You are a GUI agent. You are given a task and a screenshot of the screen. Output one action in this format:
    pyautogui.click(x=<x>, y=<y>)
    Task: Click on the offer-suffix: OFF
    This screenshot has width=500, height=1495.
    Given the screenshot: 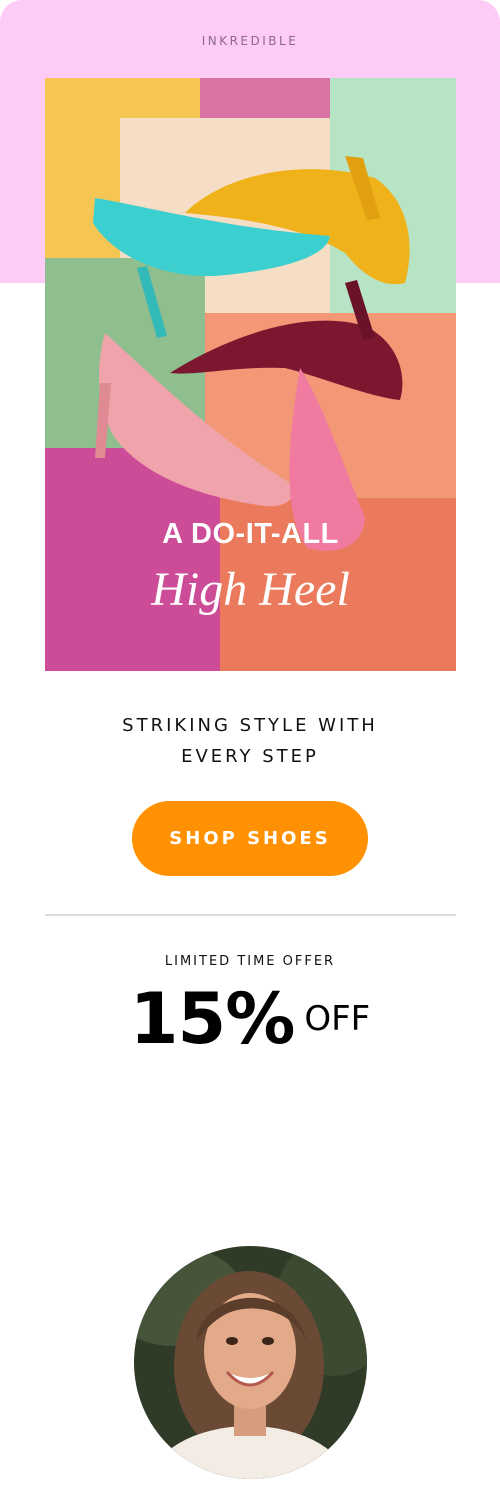 What is the action you would take?
    pyautogui.click(x=337, y=1019)
    